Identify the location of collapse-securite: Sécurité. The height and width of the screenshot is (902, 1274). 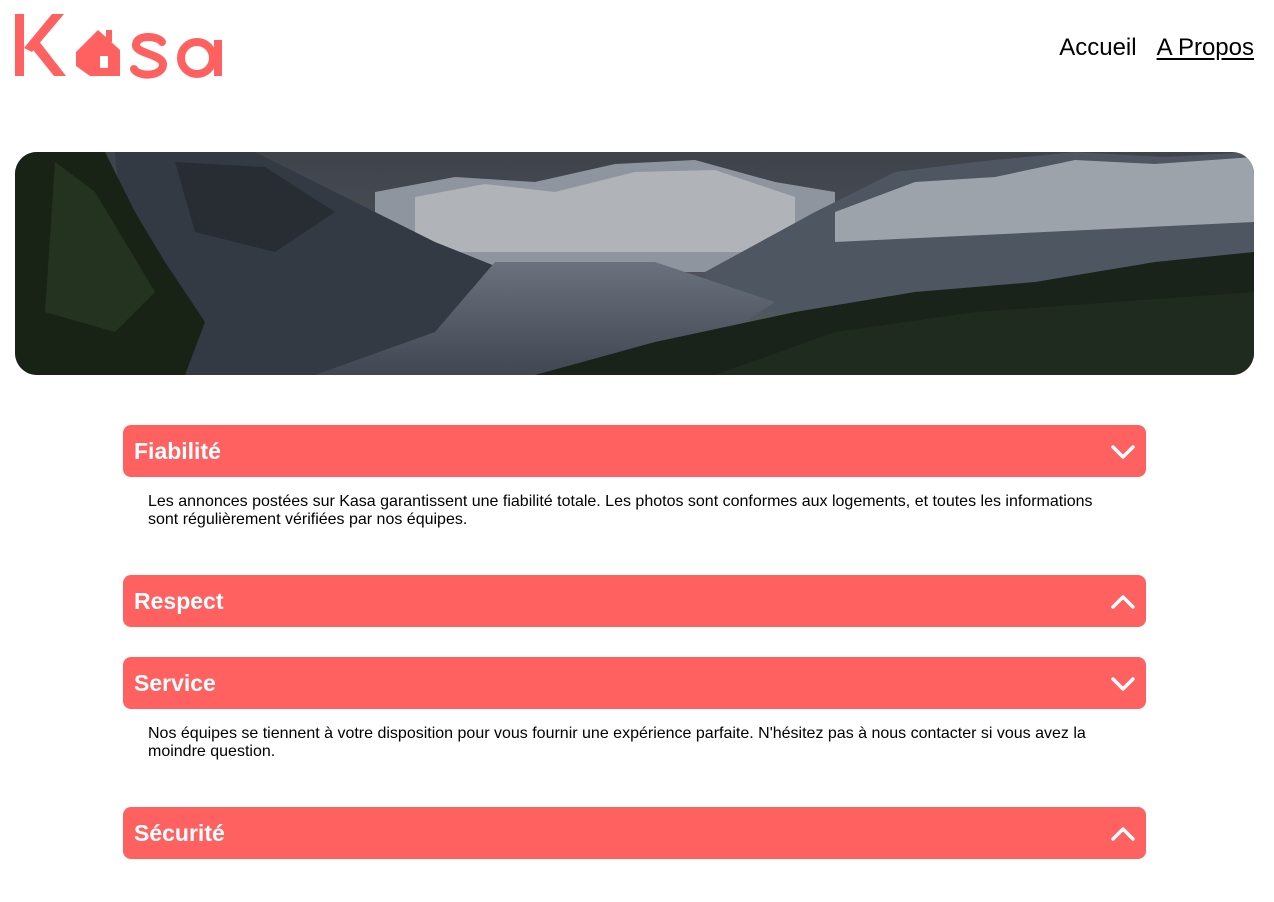
(634, 833).